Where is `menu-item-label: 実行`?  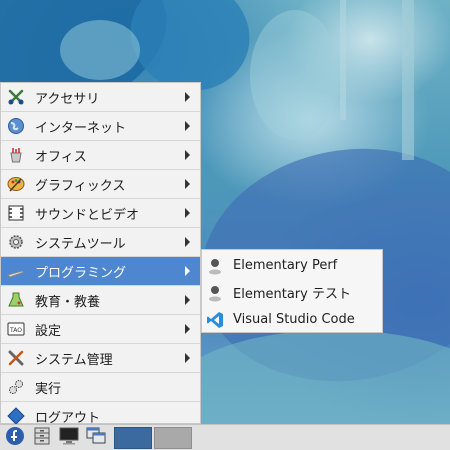 menu-item-label: 実行 is located at coordinates (48, 389).